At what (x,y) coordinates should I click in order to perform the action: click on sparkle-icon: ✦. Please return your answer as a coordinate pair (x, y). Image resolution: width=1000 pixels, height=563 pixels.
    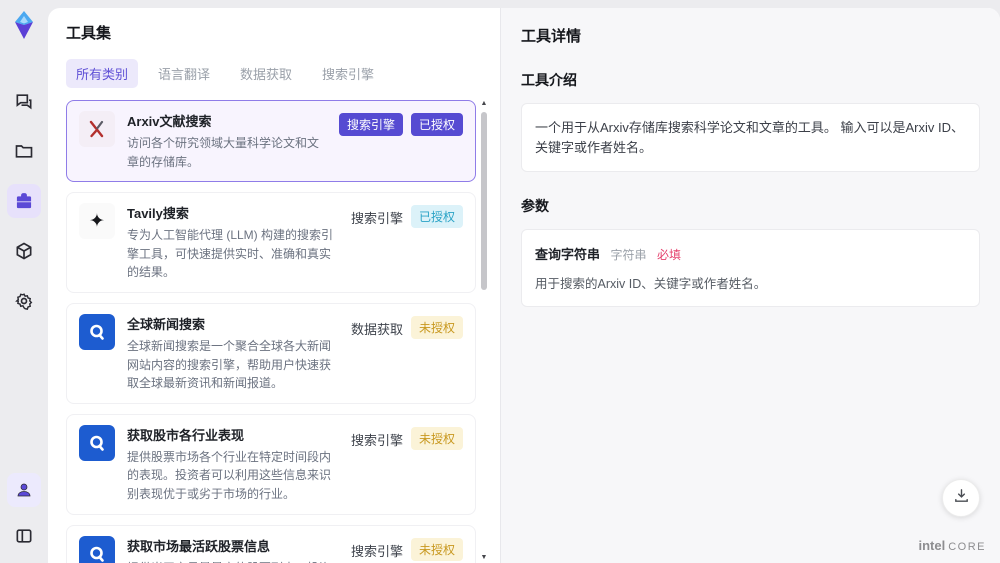
    Looking at the image, I should click on (97, 221).